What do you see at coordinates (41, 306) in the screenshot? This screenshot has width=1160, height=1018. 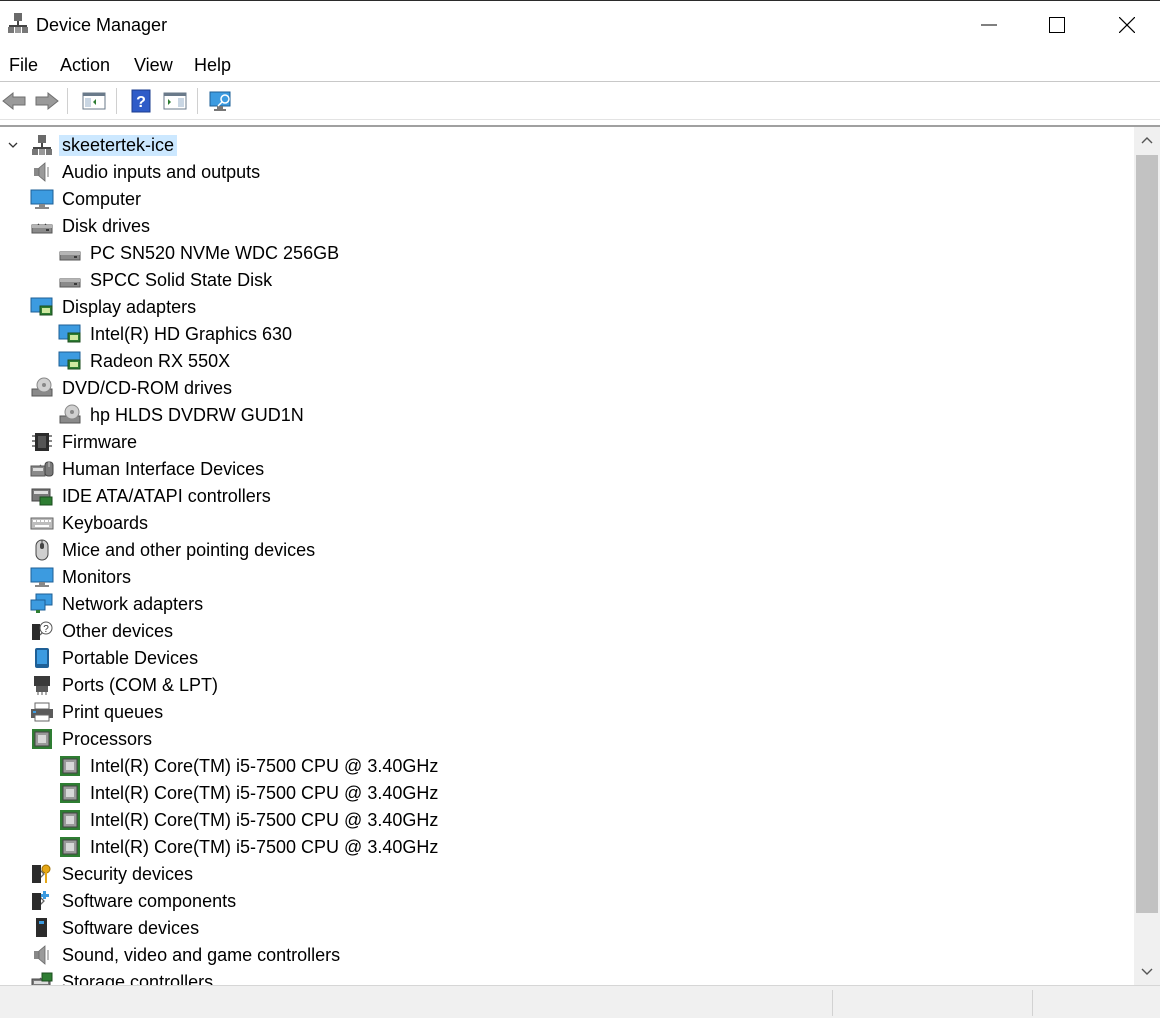 I see `display-adapter-icon` at bounding box center [41, 306].